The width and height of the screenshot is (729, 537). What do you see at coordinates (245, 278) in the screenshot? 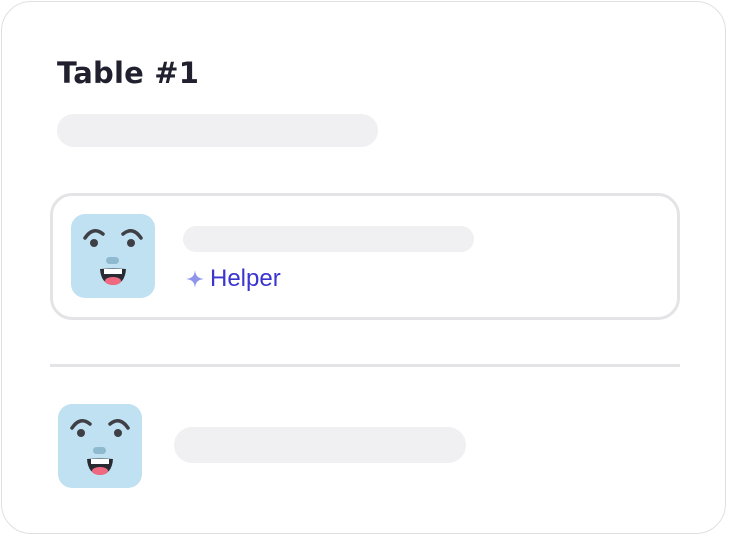
I see `helper-label: Helper` at bounding box center [245, 278].